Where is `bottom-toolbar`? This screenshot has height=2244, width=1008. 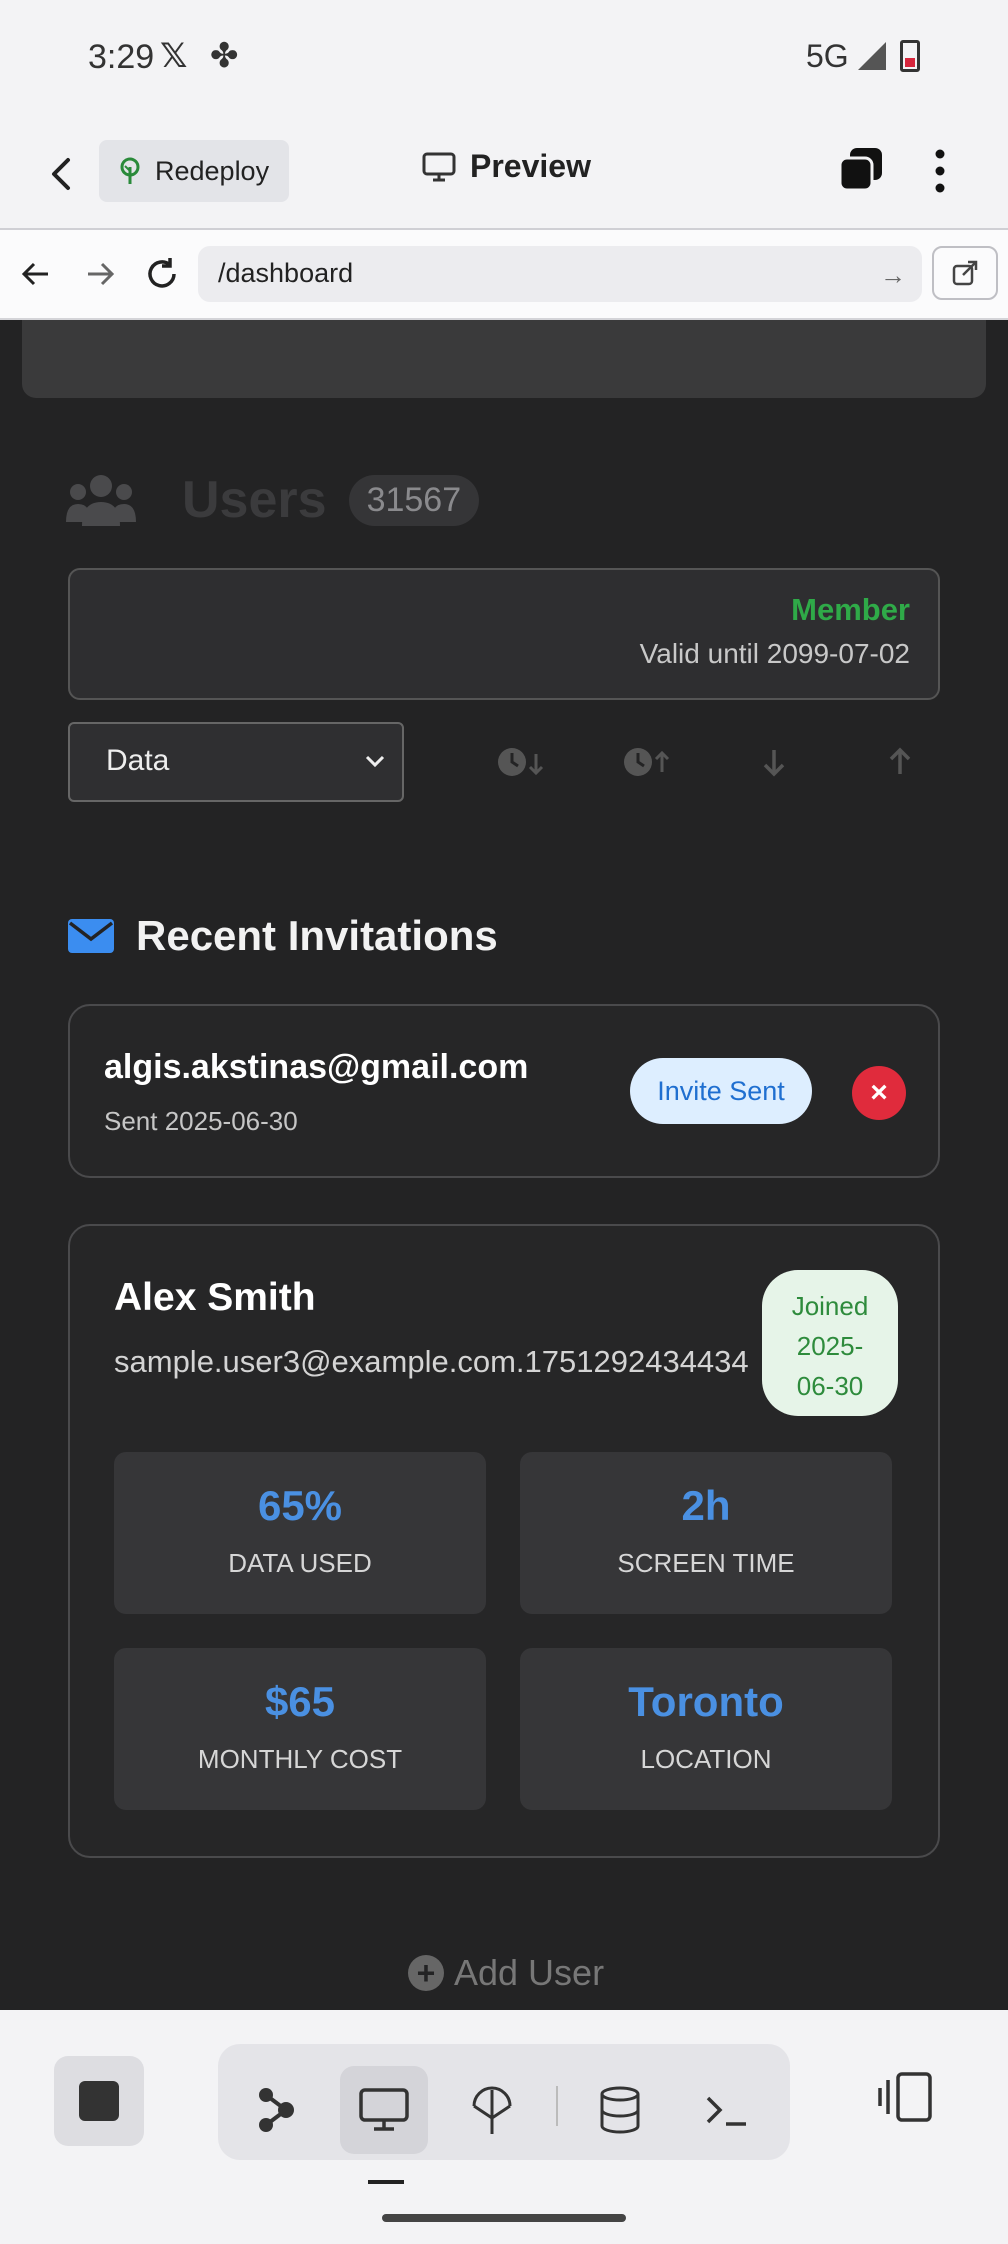 bottom-toolbar is located at coordinates (504, 2127).